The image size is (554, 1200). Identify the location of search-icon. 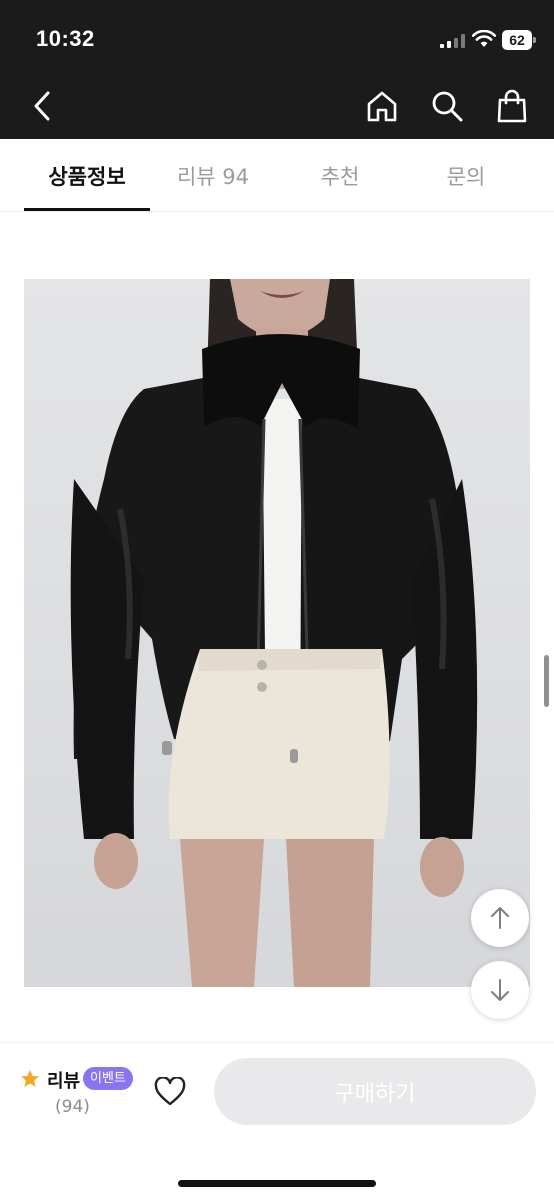
(447, 106).